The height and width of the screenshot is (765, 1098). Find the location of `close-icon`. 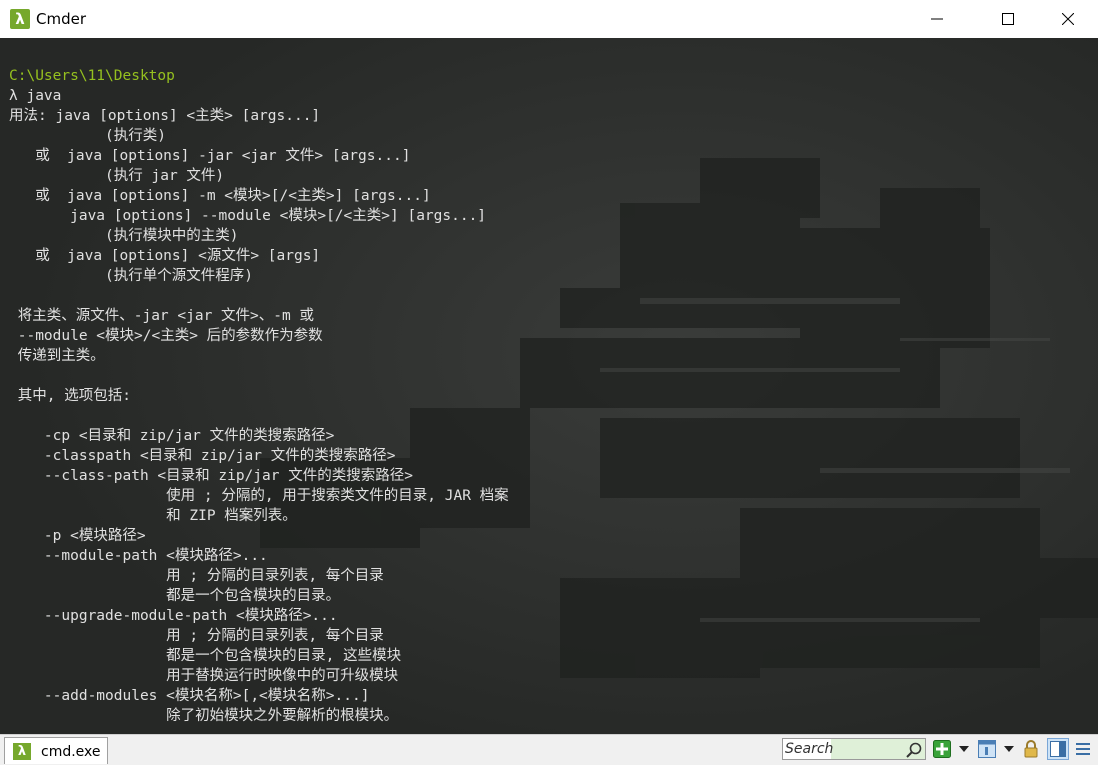

close-icon is located at coordinates (1068, 19).